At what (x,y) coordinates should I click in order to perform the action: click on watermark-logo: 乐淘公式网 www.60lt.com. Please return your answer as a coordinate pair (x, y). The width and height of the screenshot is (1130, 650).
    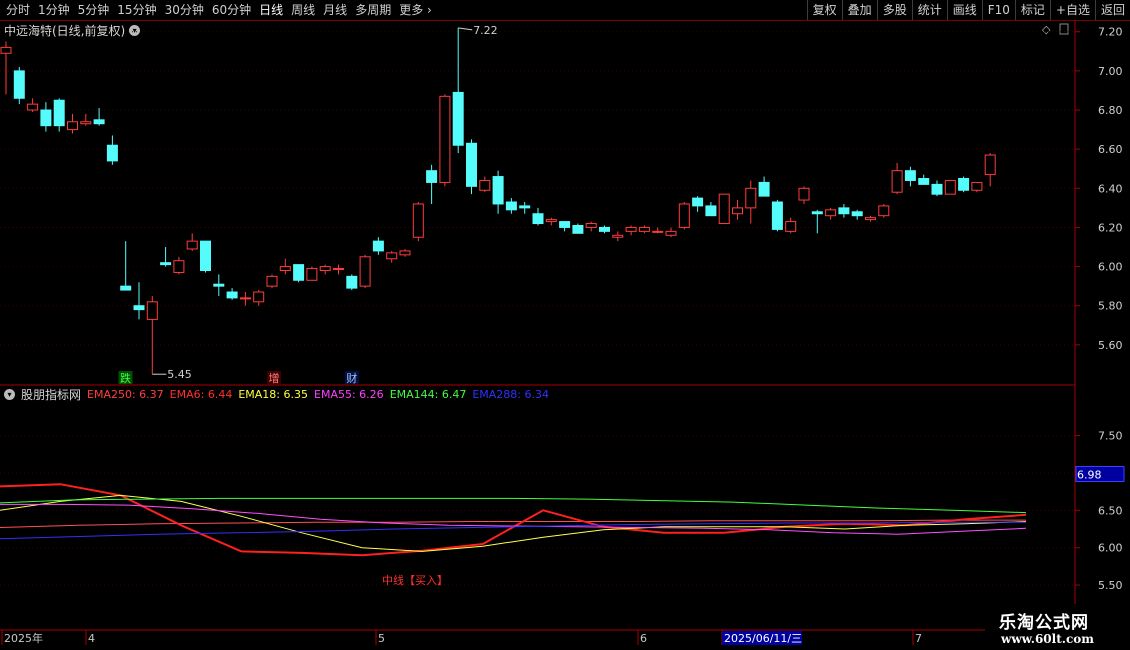
    Looking at the image, I should click on (1057, 627).